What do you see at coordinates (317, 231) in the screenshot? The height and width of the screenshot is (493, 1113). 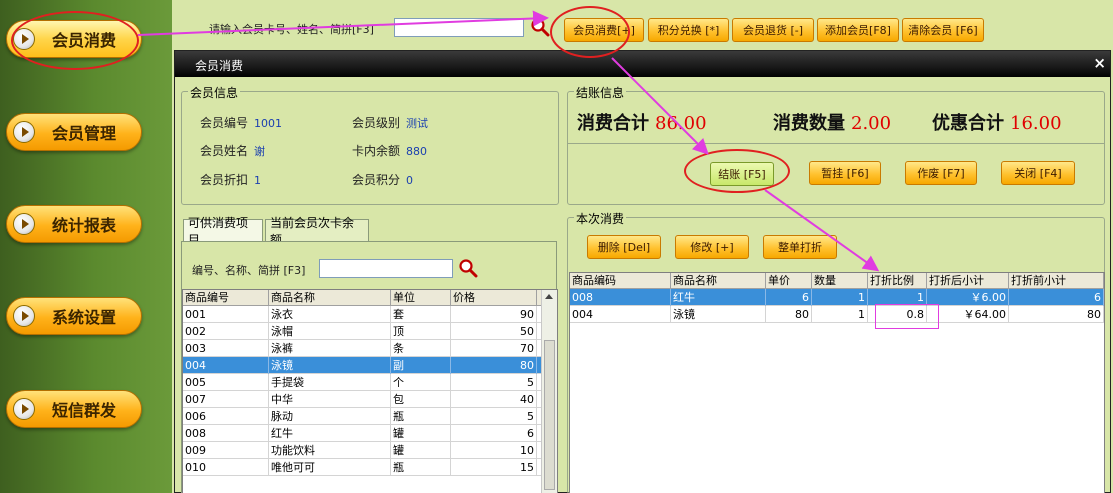 I see `tab-card-balance: 当前会员次卡余额` at bounding box center [317, 231].